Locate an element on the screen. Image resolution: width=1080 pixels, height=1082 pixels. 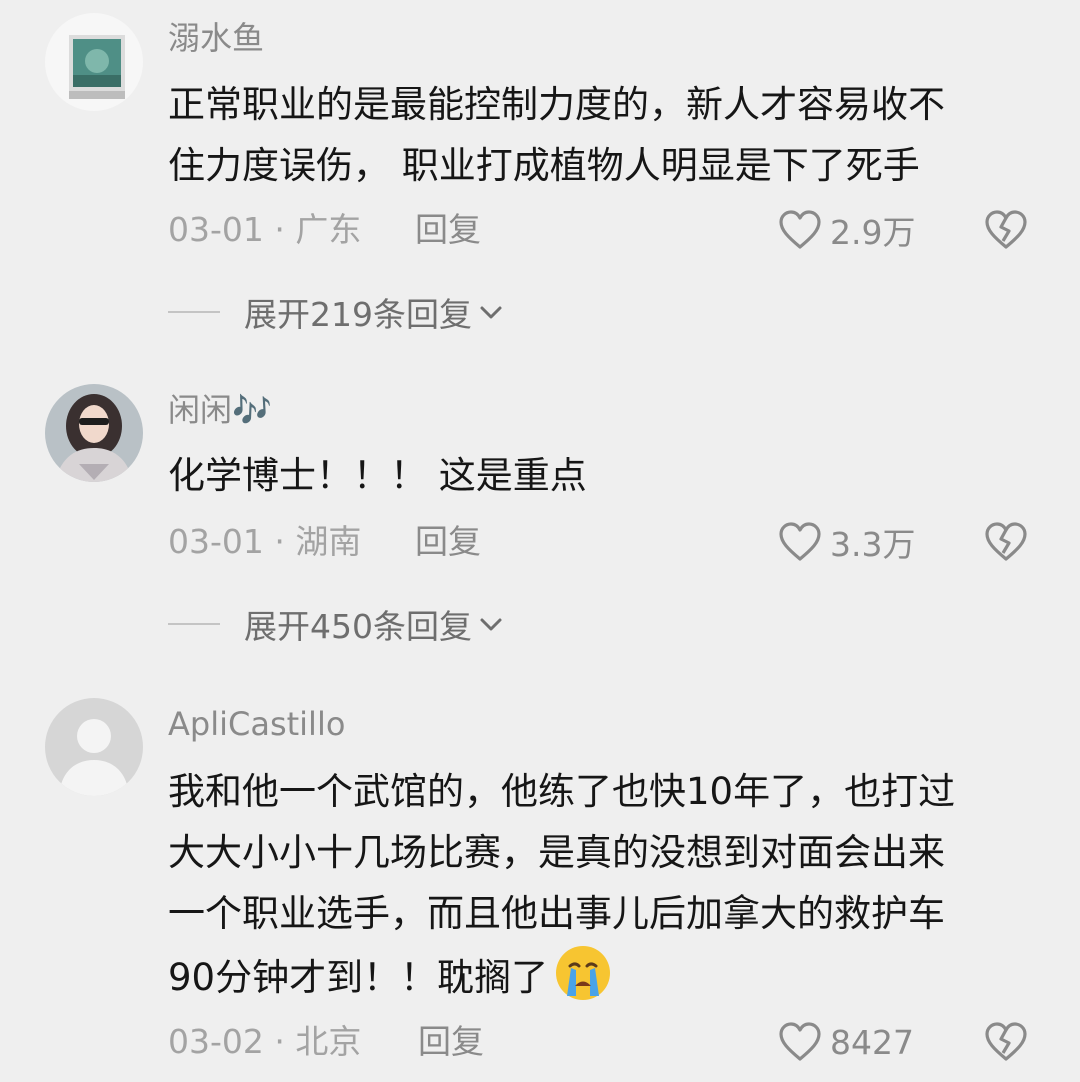
default-user-avatar-icon is located at coordinates (94, 747).